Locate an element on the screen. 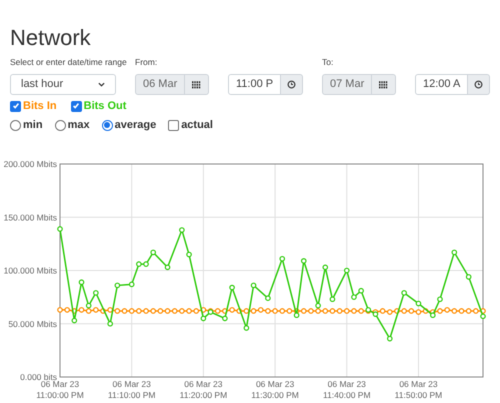 Image resolution: width=500 pixels, height=403 pixels. range-label: Select or enter date/time range is located at coordinates (69, 62).